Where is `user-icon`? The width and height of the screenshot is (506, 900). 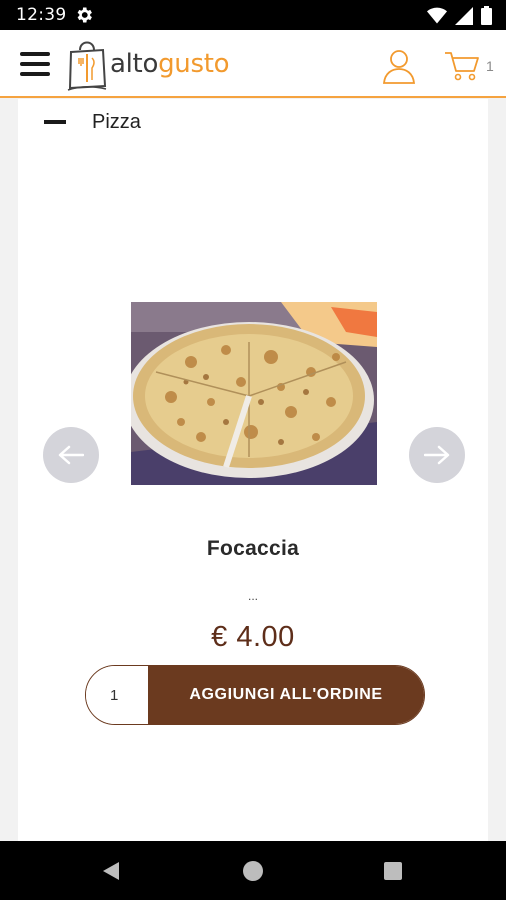 user-icon is located at coordinates (399, 66).